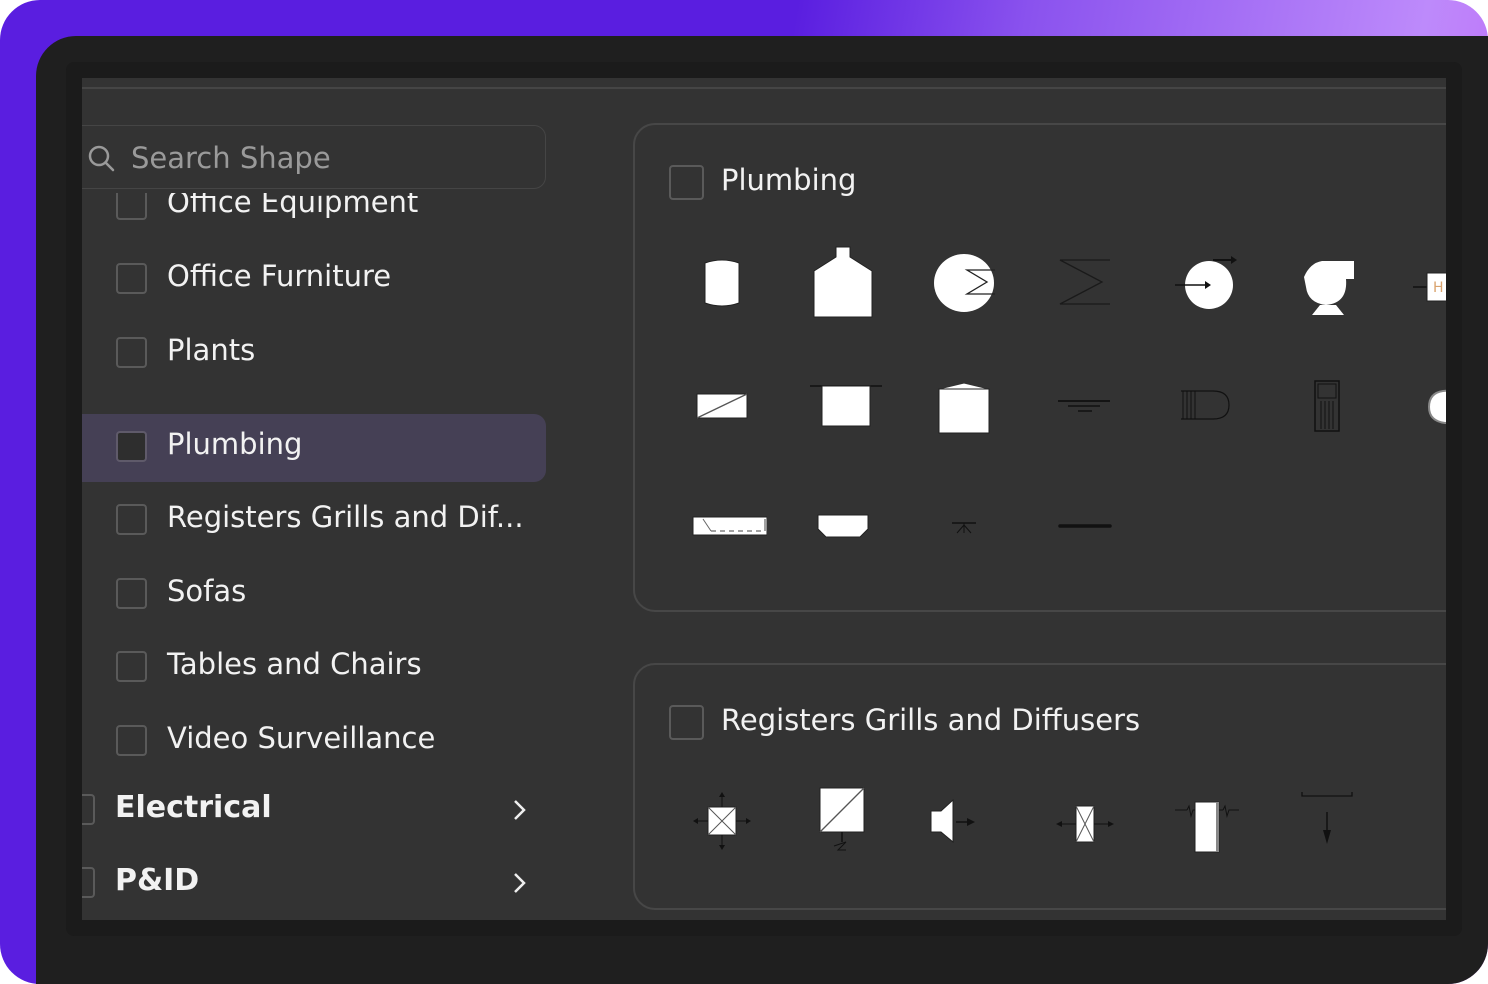 This screenshot has width=1488, height=984. What do you see at coordinates (764, 88) in the screenshot?
I see `toolbar-divider` at bounding box center [764, 88].